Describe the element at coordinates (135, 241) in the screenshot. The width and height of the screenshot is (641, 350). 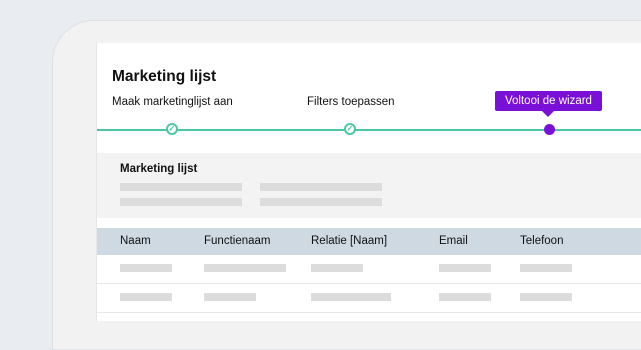
I see `column-header-naam: Naam` at that location.